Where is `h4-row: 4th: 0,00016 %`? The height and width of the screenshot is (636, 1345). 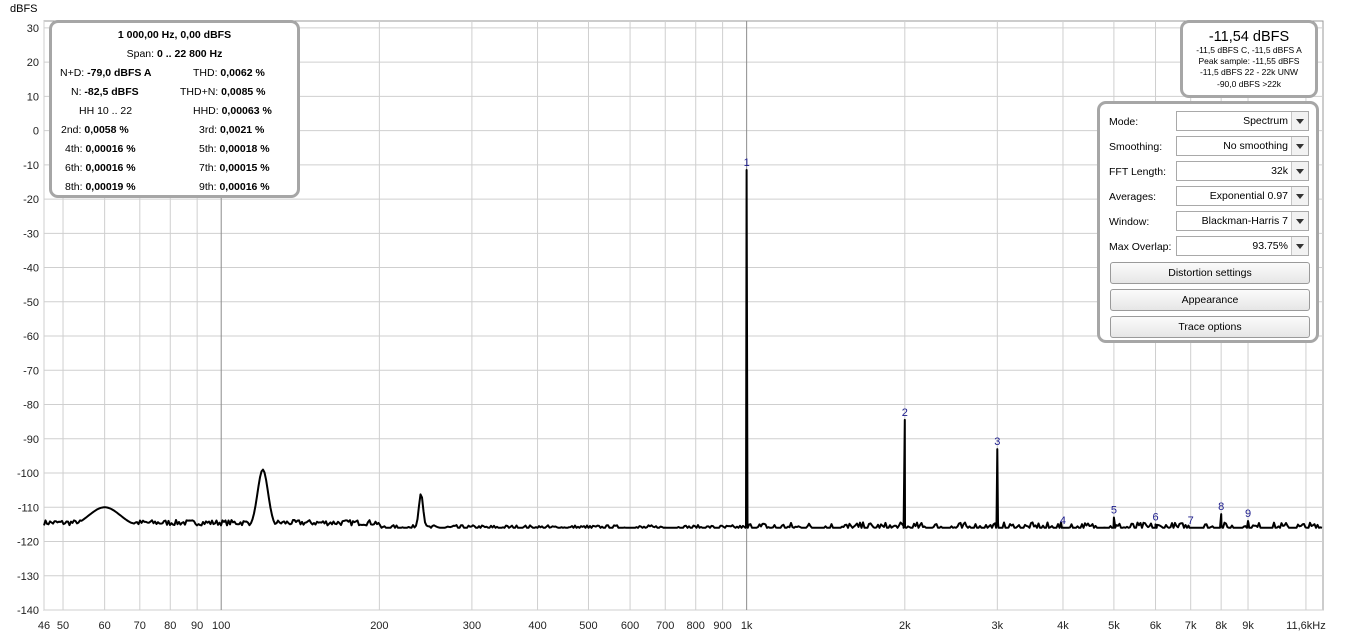
h4-row: 4th: 0,00016 % is located at coordinates (100, 149).